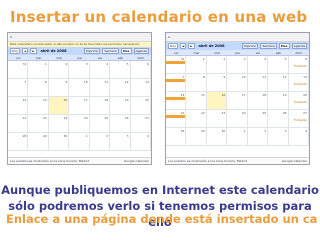 This screenshot has width=320, height=240. I want to click on day-cell: 6, so click(140, 70).